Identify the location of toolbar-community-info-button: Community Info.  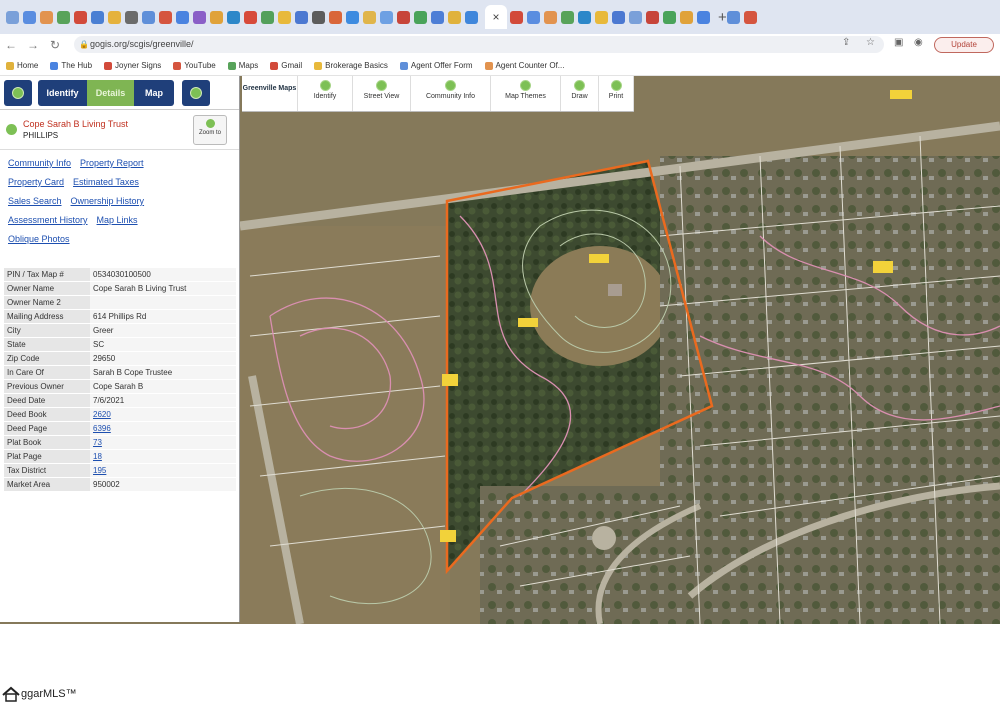
(451, 93).